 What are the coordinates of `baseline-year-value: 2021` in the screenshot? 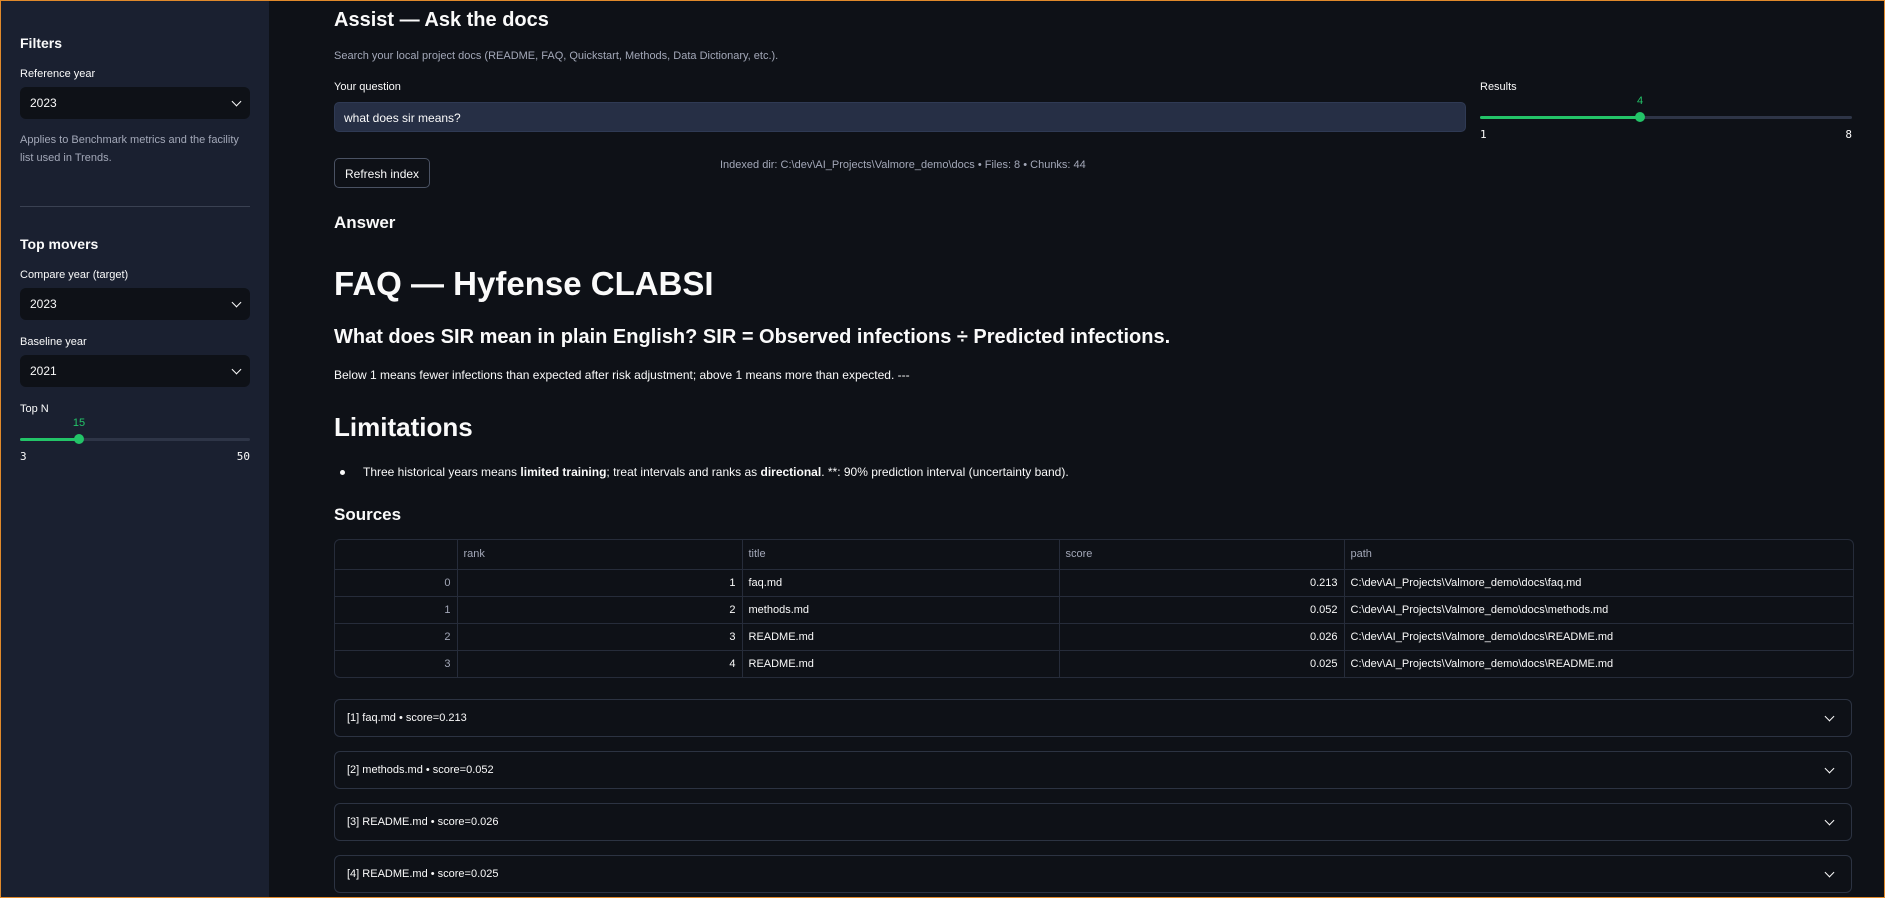 It's located at (43, 371).